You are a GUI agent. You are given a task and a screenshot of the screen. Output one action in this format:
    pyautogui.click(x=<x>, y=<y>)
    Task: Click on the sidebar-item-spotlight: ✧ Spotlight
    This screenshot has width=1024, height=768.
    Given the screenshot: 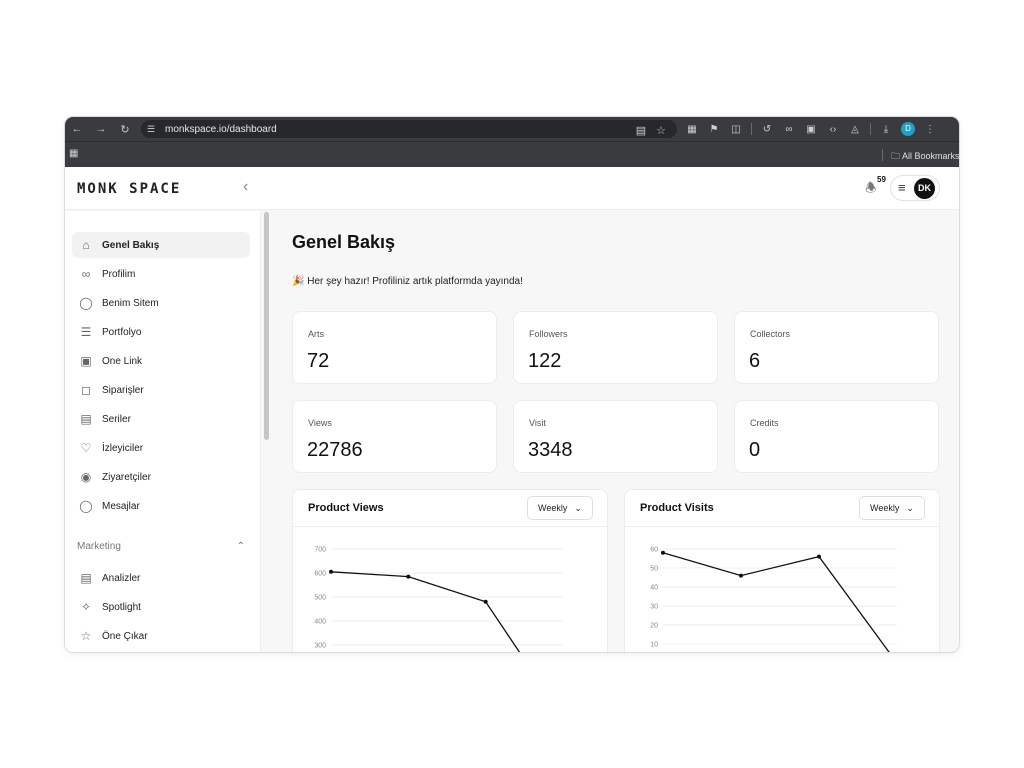 What is the action you would take?
    pyautogui.click(x=161, y=607)
    